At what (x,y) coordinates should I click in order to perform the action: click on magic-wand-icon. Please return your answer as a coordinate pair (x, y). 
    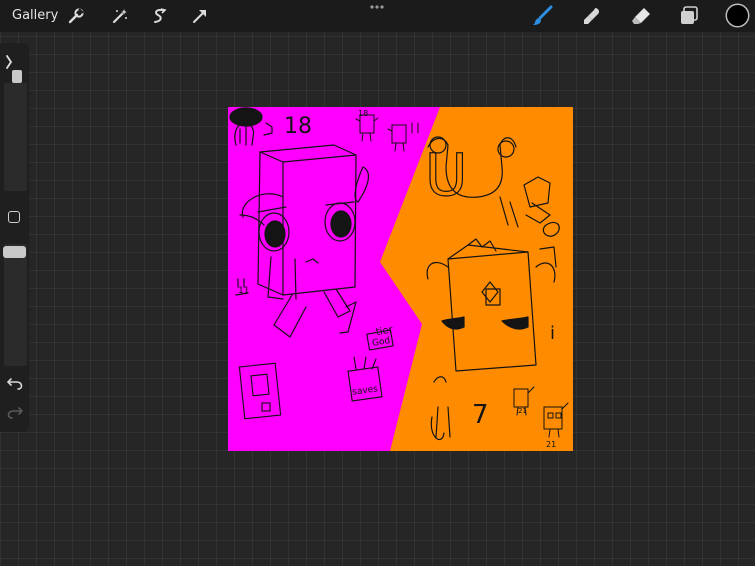
    Looking at the image, I should click on (120, 16).